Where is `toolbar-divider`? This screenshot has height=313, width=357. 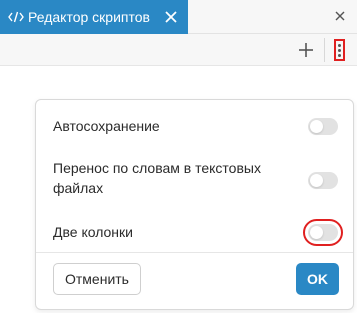 toolbar-divider is located at coordinates (324, 50).